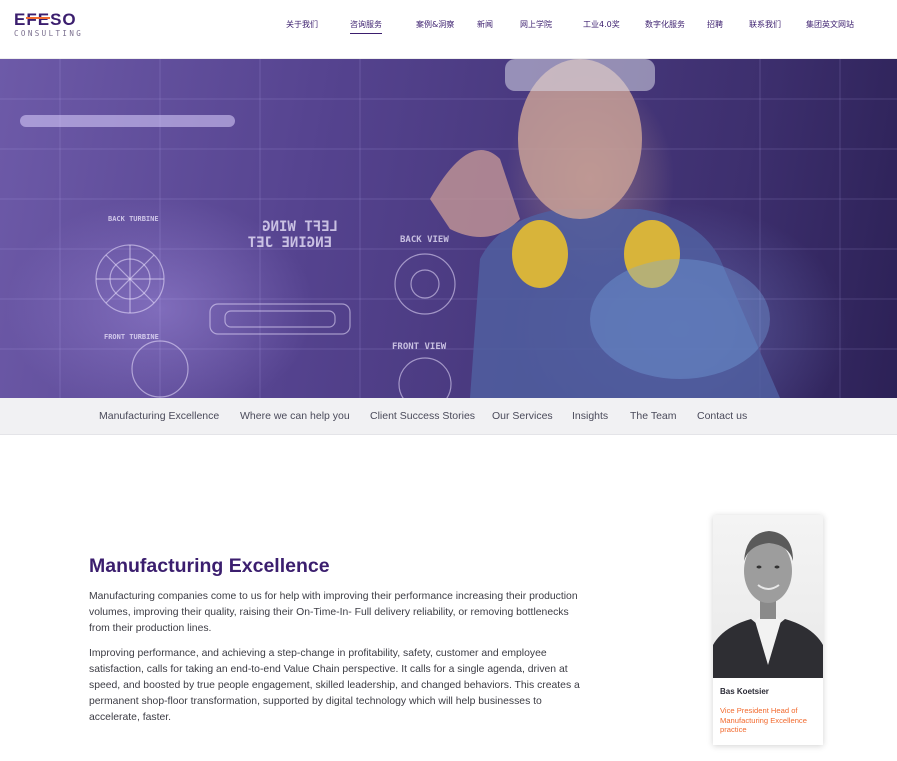 Image resolution: width=897 pixels, height=761 pixels. I want to click on subnav-where-we-can-help: Where we can help you, so click(295, 416).